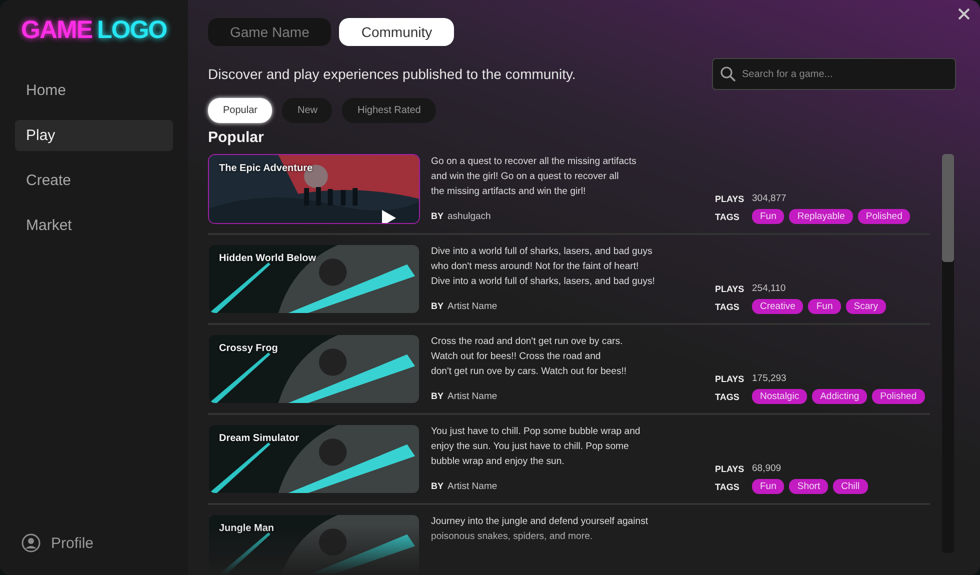  Describe the element at coordinates (72, 543) in the screenshot. I see `profile-link: Profile` at that location.